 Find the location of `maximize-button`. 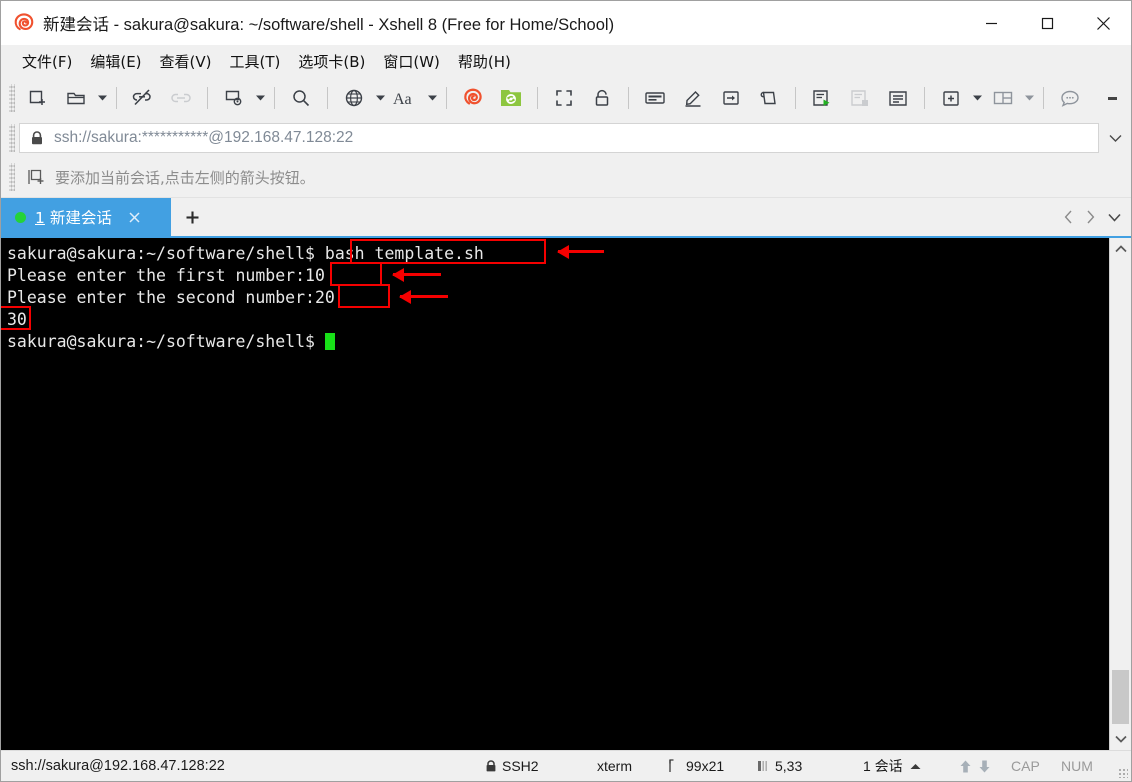

maximize-button is located at coordinates (1047, 23).